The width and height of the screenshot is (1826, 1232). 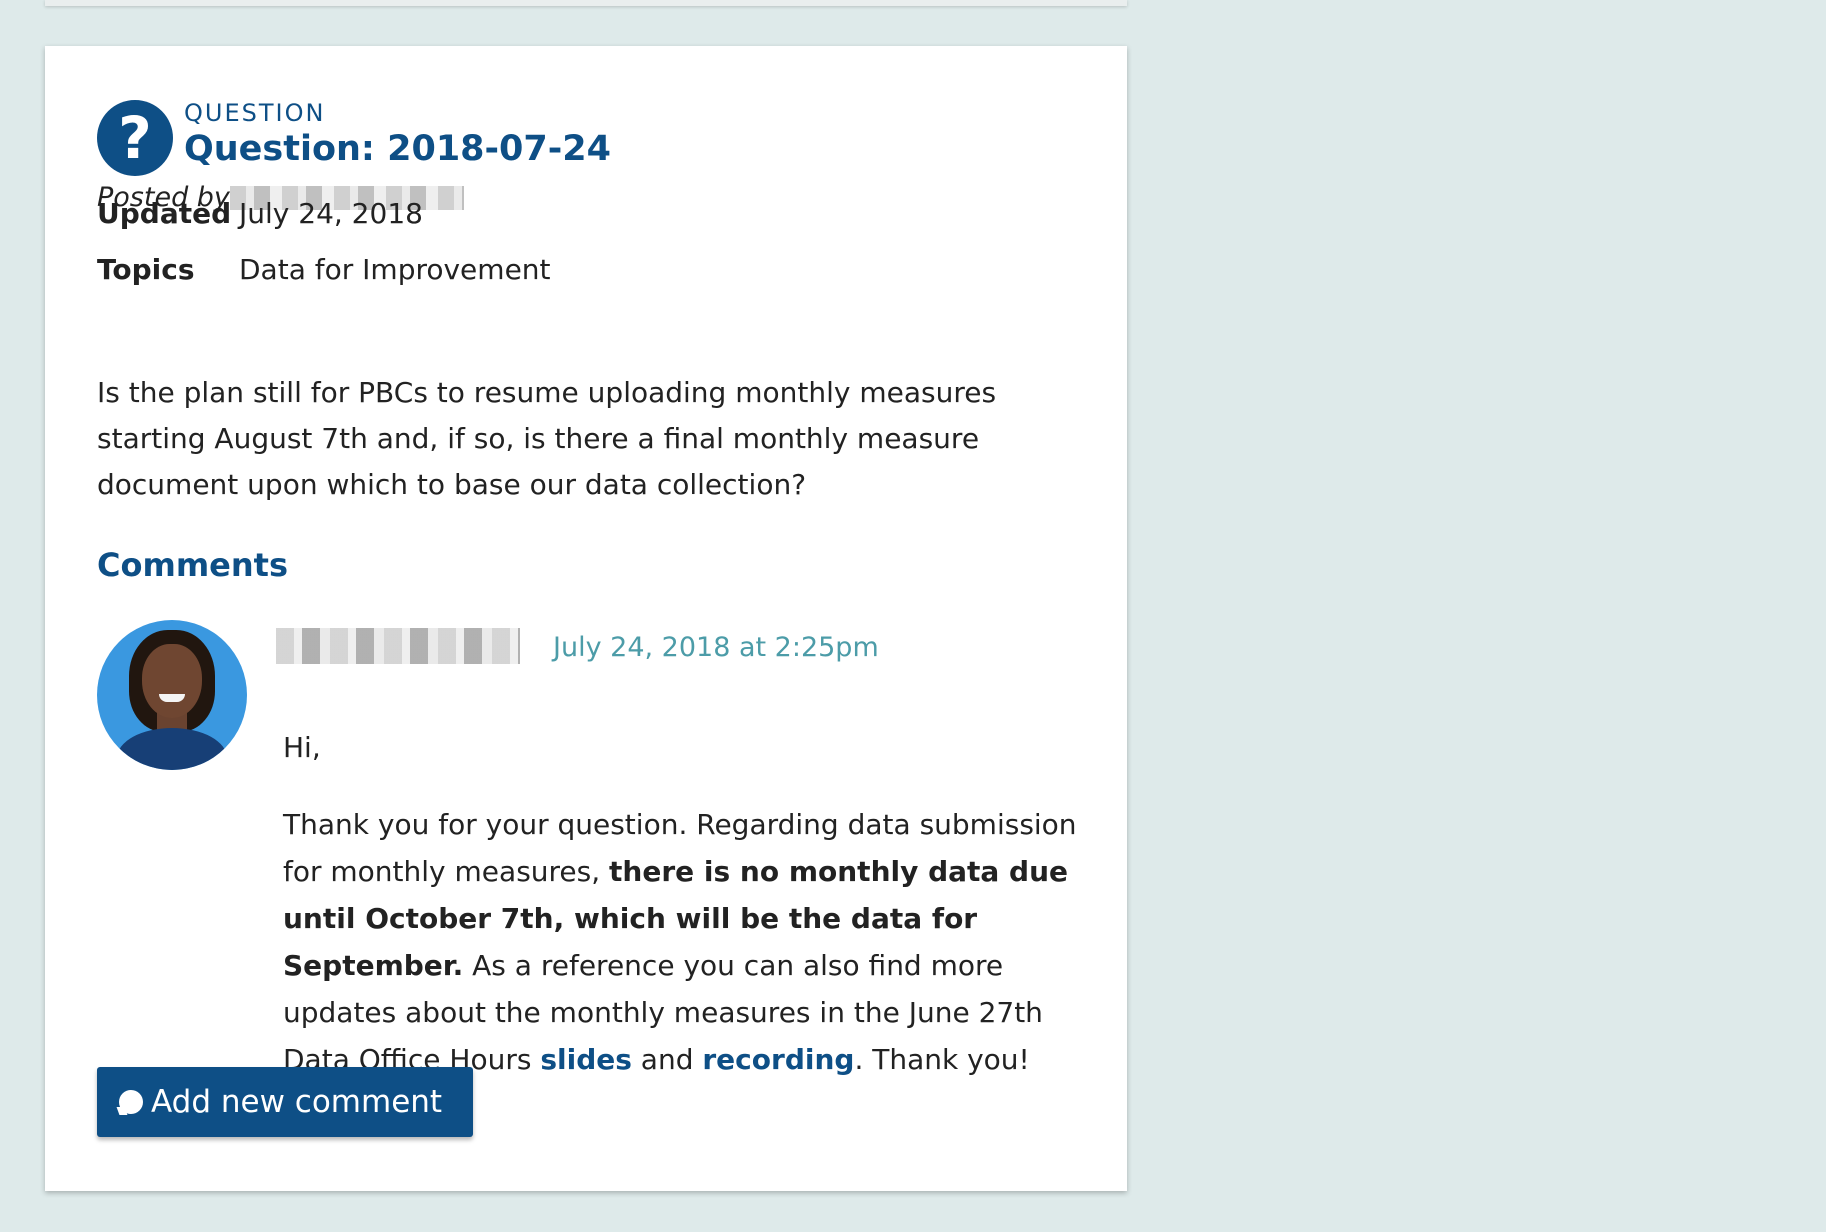 What do you see at coordinates (192, 565) in the screenshot?
I see `comments-heading: Comments` at bounding box center [192, 565].